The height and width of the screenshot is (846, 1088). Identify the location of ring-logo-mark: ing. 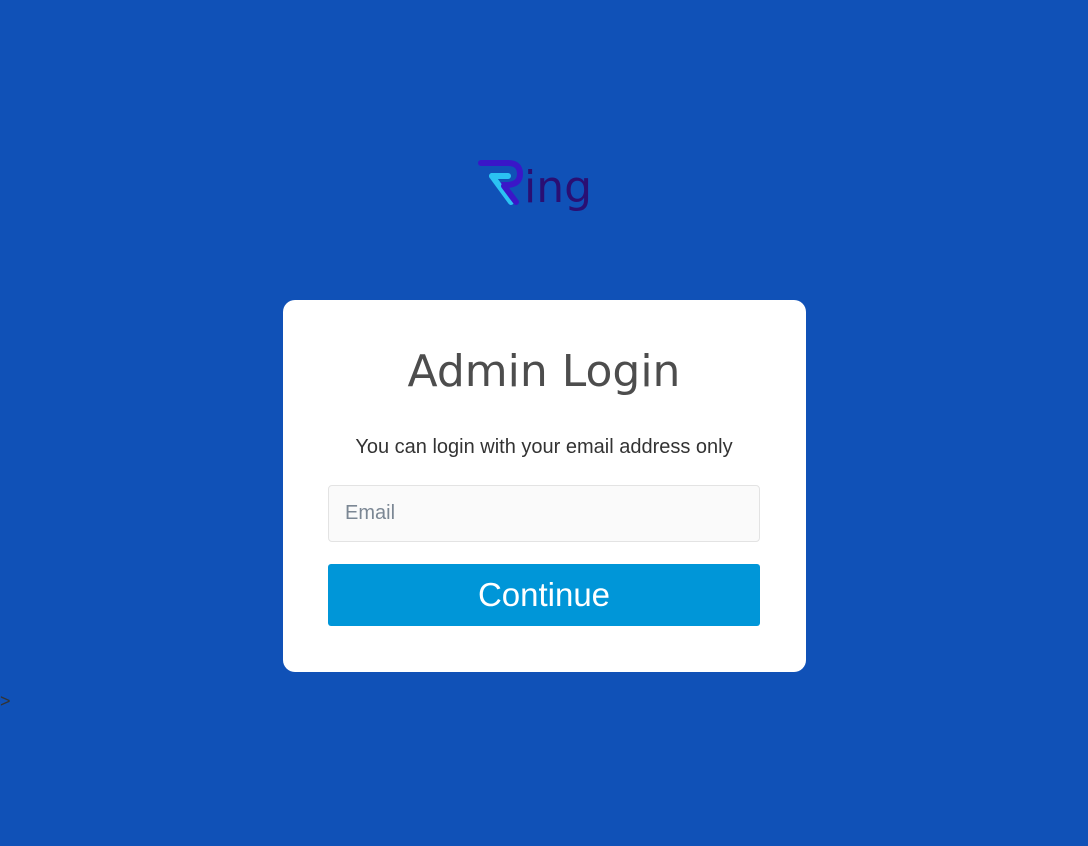
(535, 186).